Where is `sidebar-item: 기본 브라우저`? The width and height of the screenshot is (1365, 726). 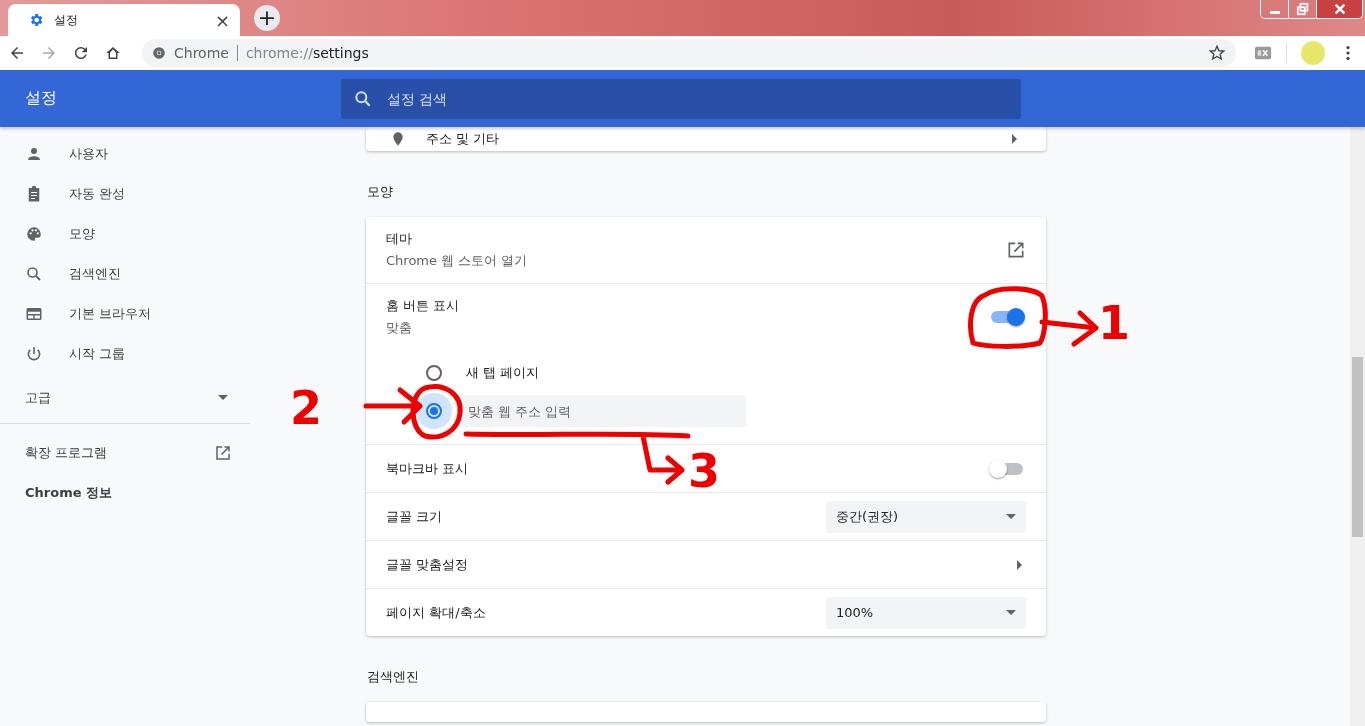
sidebar-item: 기본 브라우저 is located at coordinates (125, 314).